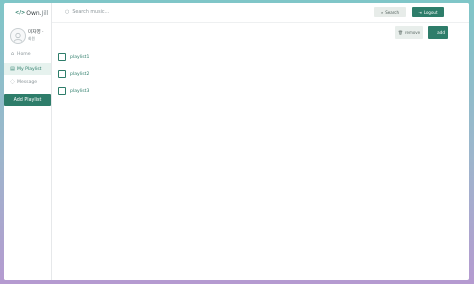 Image resolution: width=474 pixels, height=284 pixels. What do you see at coordinates (80, 74) in the screenshot?
I see `playlist-label: playlist2` at bounding box center [80, 74].